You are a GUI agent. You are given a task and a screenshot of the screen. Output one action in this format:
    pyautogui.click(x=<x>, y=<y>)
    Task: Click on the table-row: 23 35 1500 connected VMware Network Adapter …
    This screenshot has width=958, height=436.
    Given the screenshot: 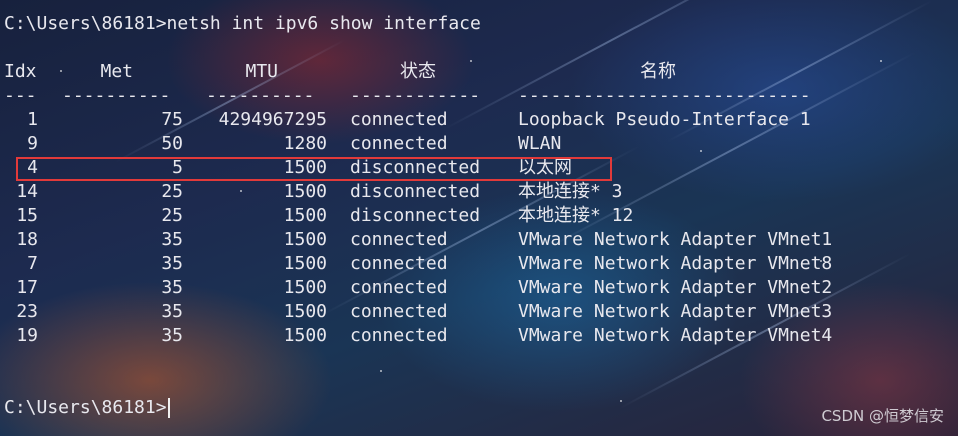 What is the action you would take?
    pyautogui.click(x=479, y=312)
    